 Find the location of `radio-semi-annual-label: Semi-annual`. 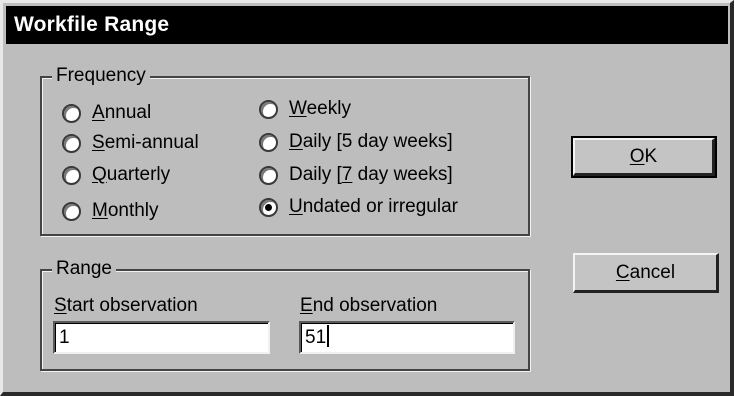

radio-semi-annual-label: Semi-annual is located at coordinates (145, 142).